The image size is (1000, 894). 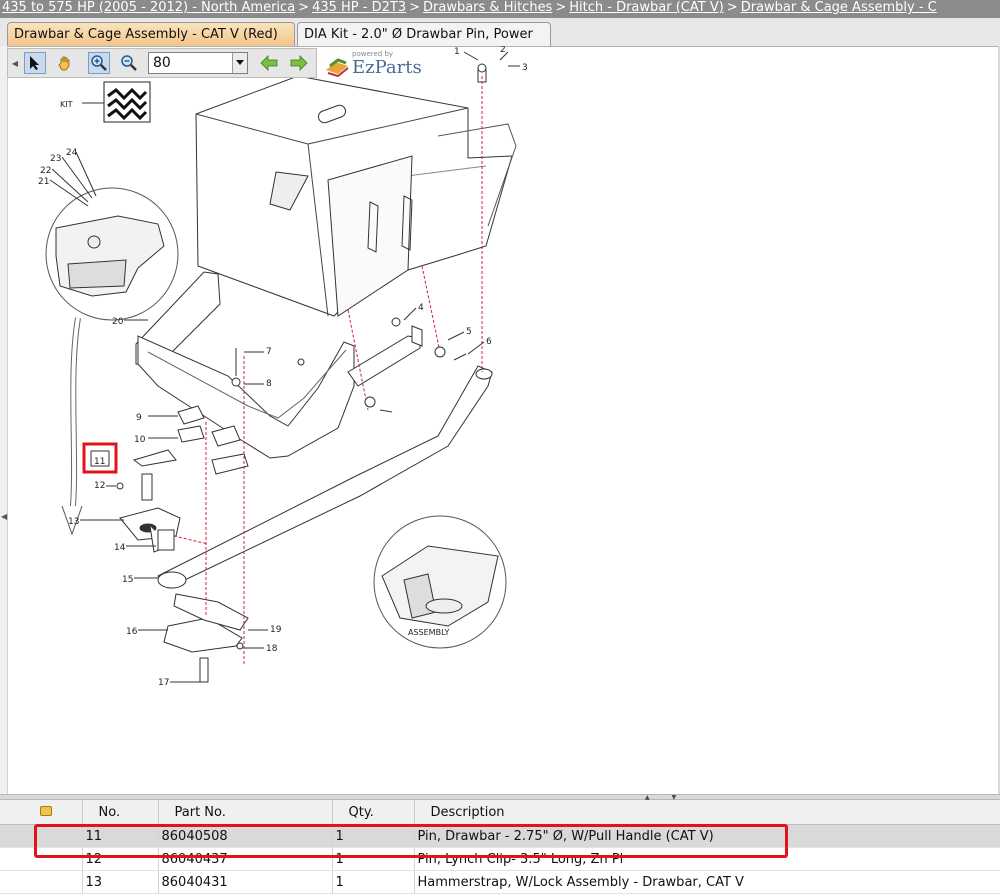 I want to click on row-no: 12, so click(x=120, y=859).